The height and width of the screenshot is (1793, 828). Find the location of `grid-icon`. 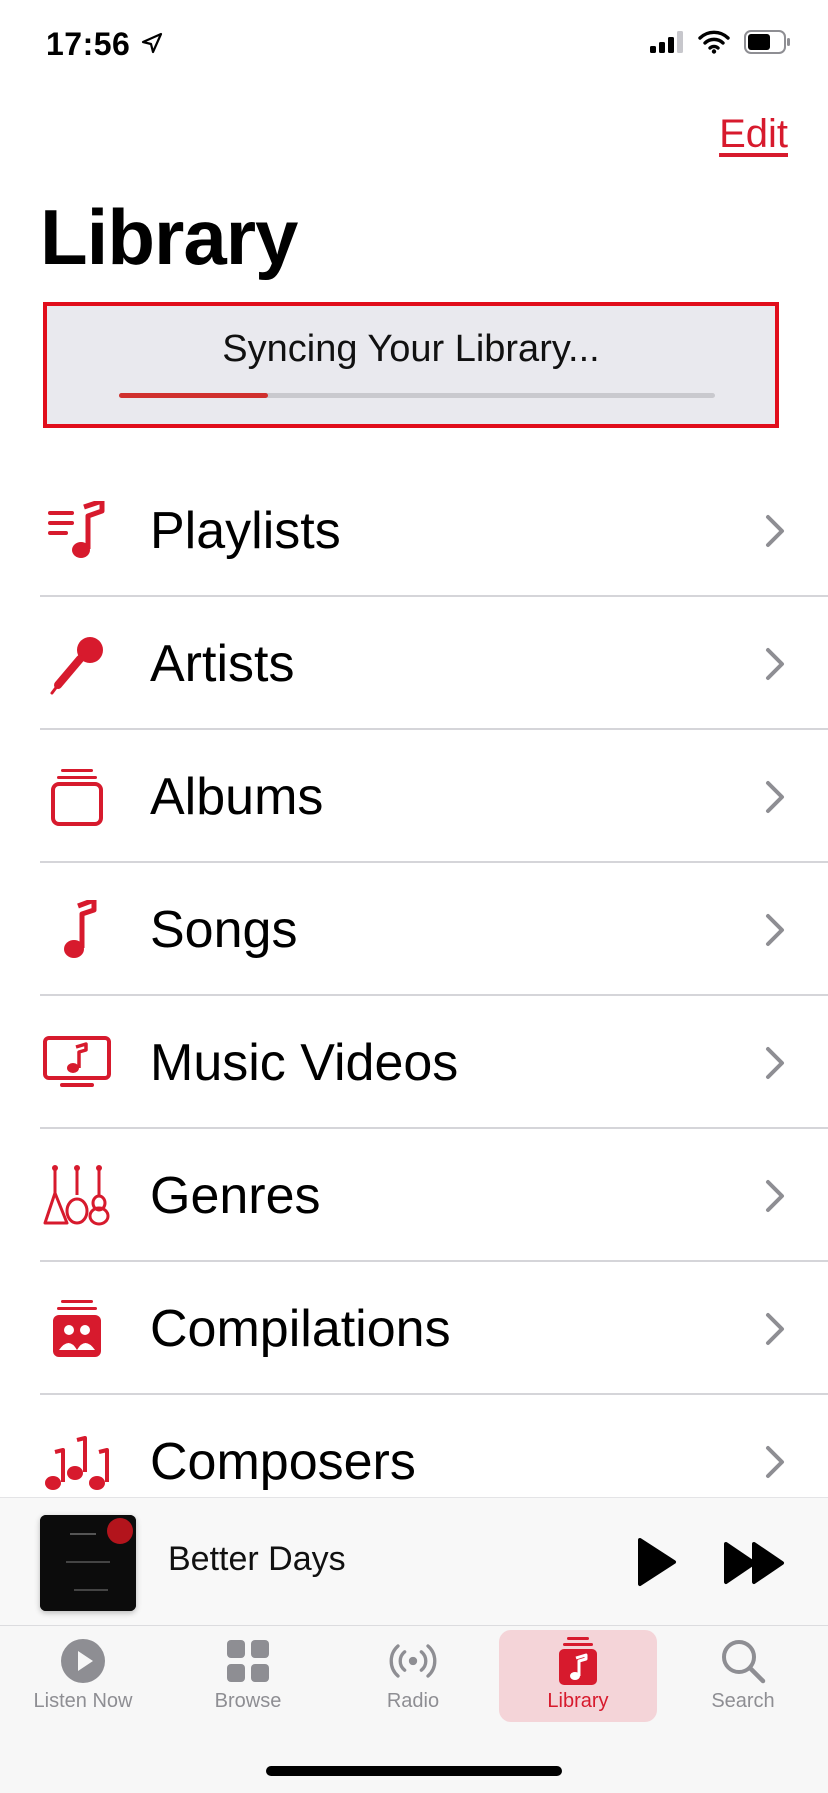

grid-icon is located at coordinates (248, 1661).